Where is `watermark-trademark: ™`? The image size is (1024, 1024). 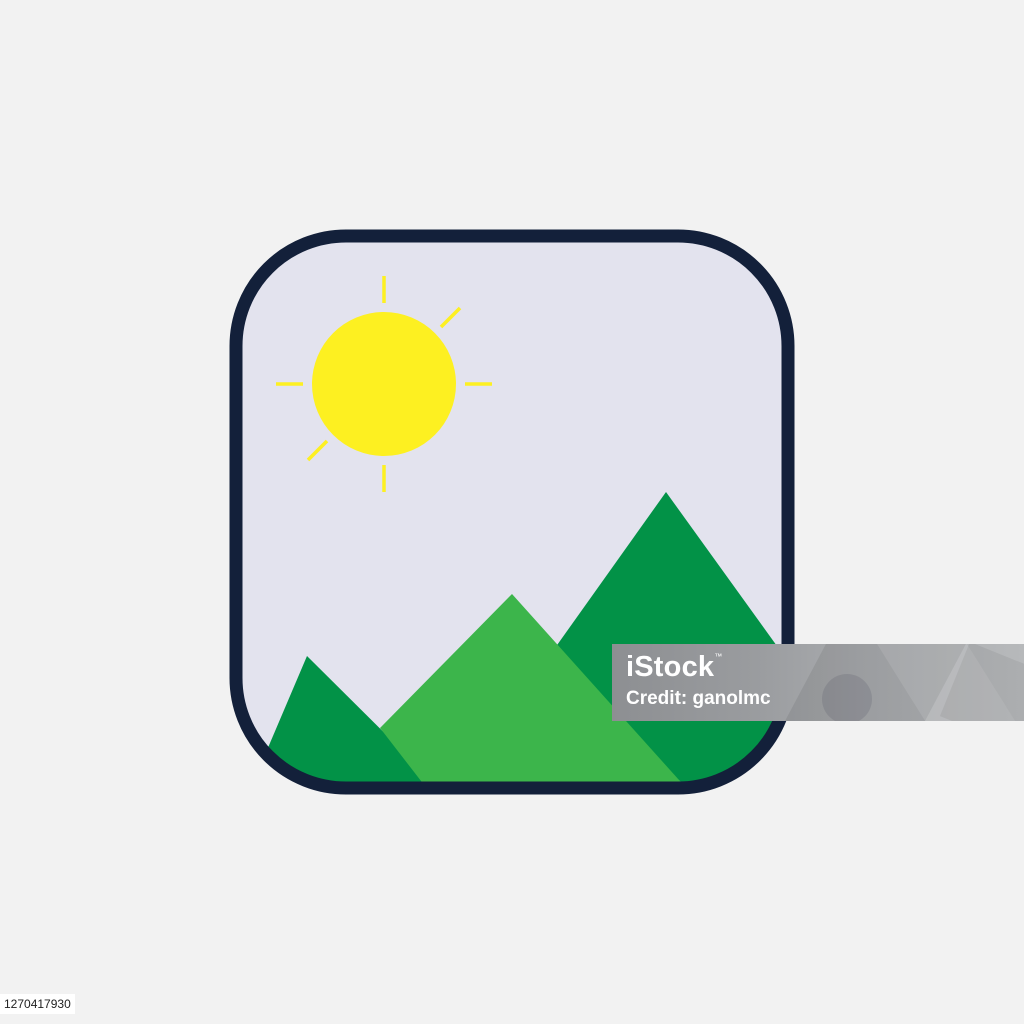 watermark-trademark: ™ is located at coordinates (718, 656).